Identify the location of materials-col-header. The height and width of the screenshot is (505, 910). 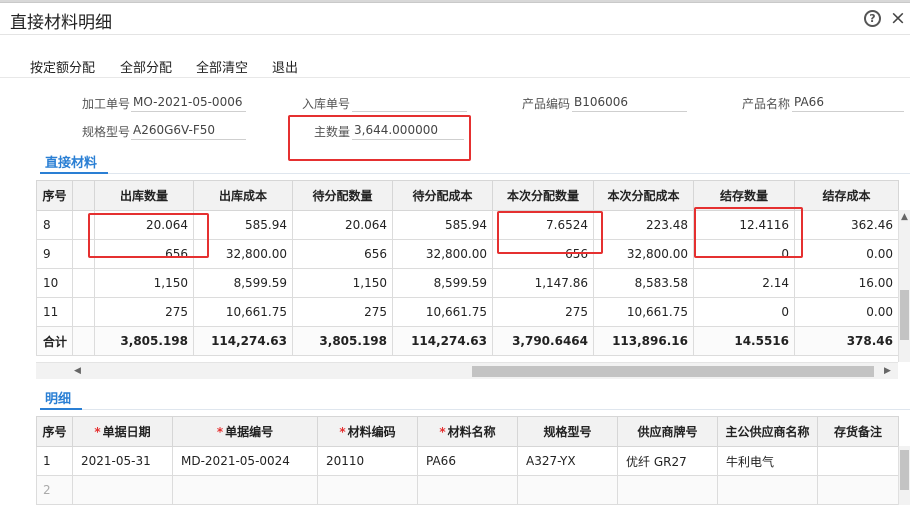
(83, 195).